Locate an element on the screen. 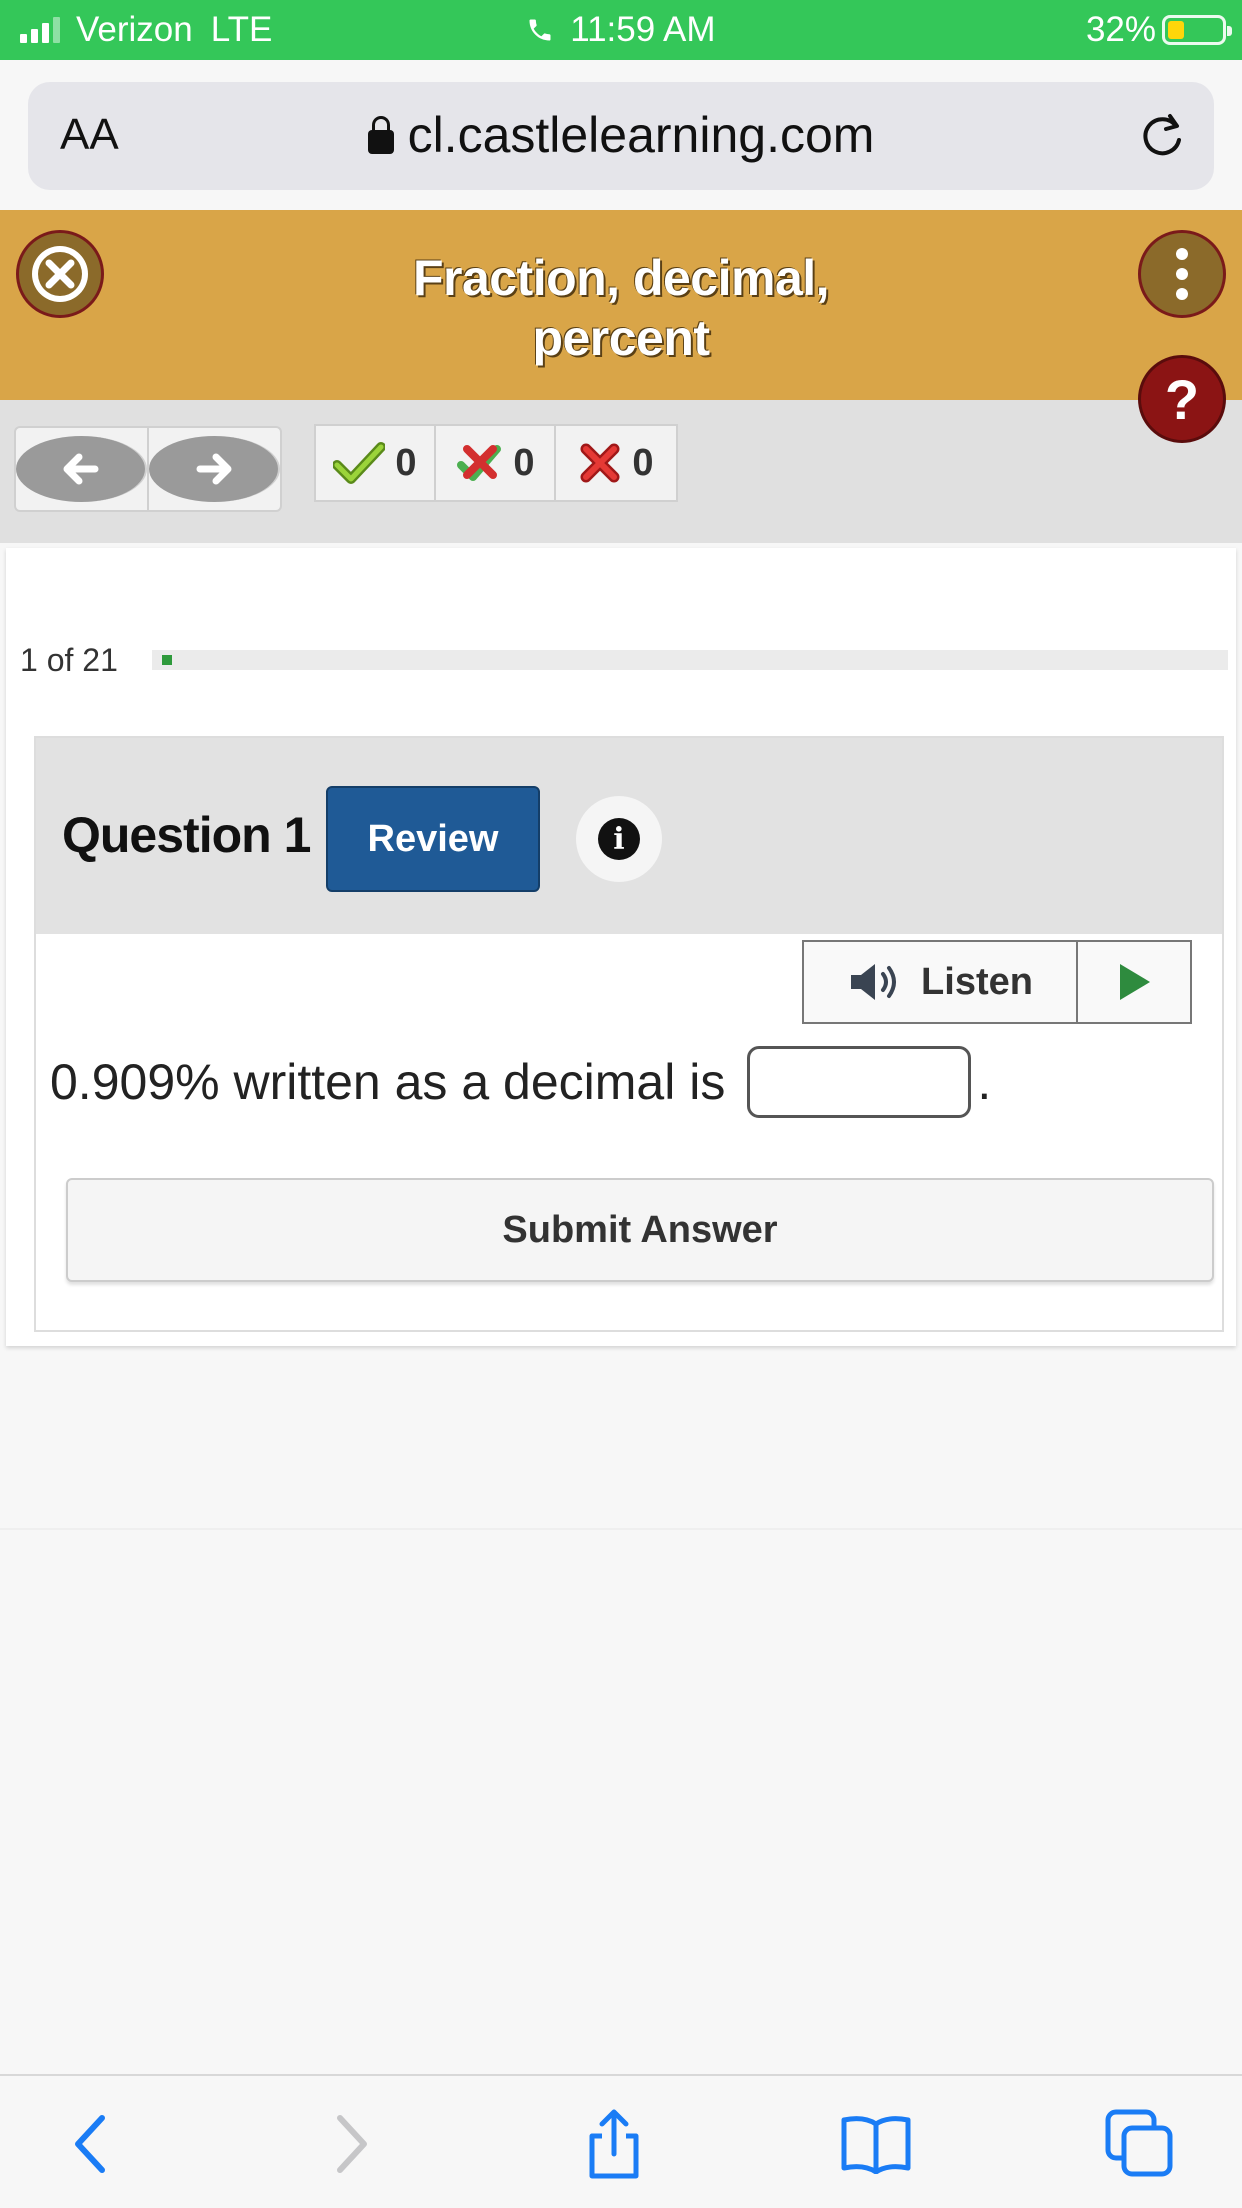 This screenshot has height=2208, width=1242. lock-icon is located at coordinates (380, 135).